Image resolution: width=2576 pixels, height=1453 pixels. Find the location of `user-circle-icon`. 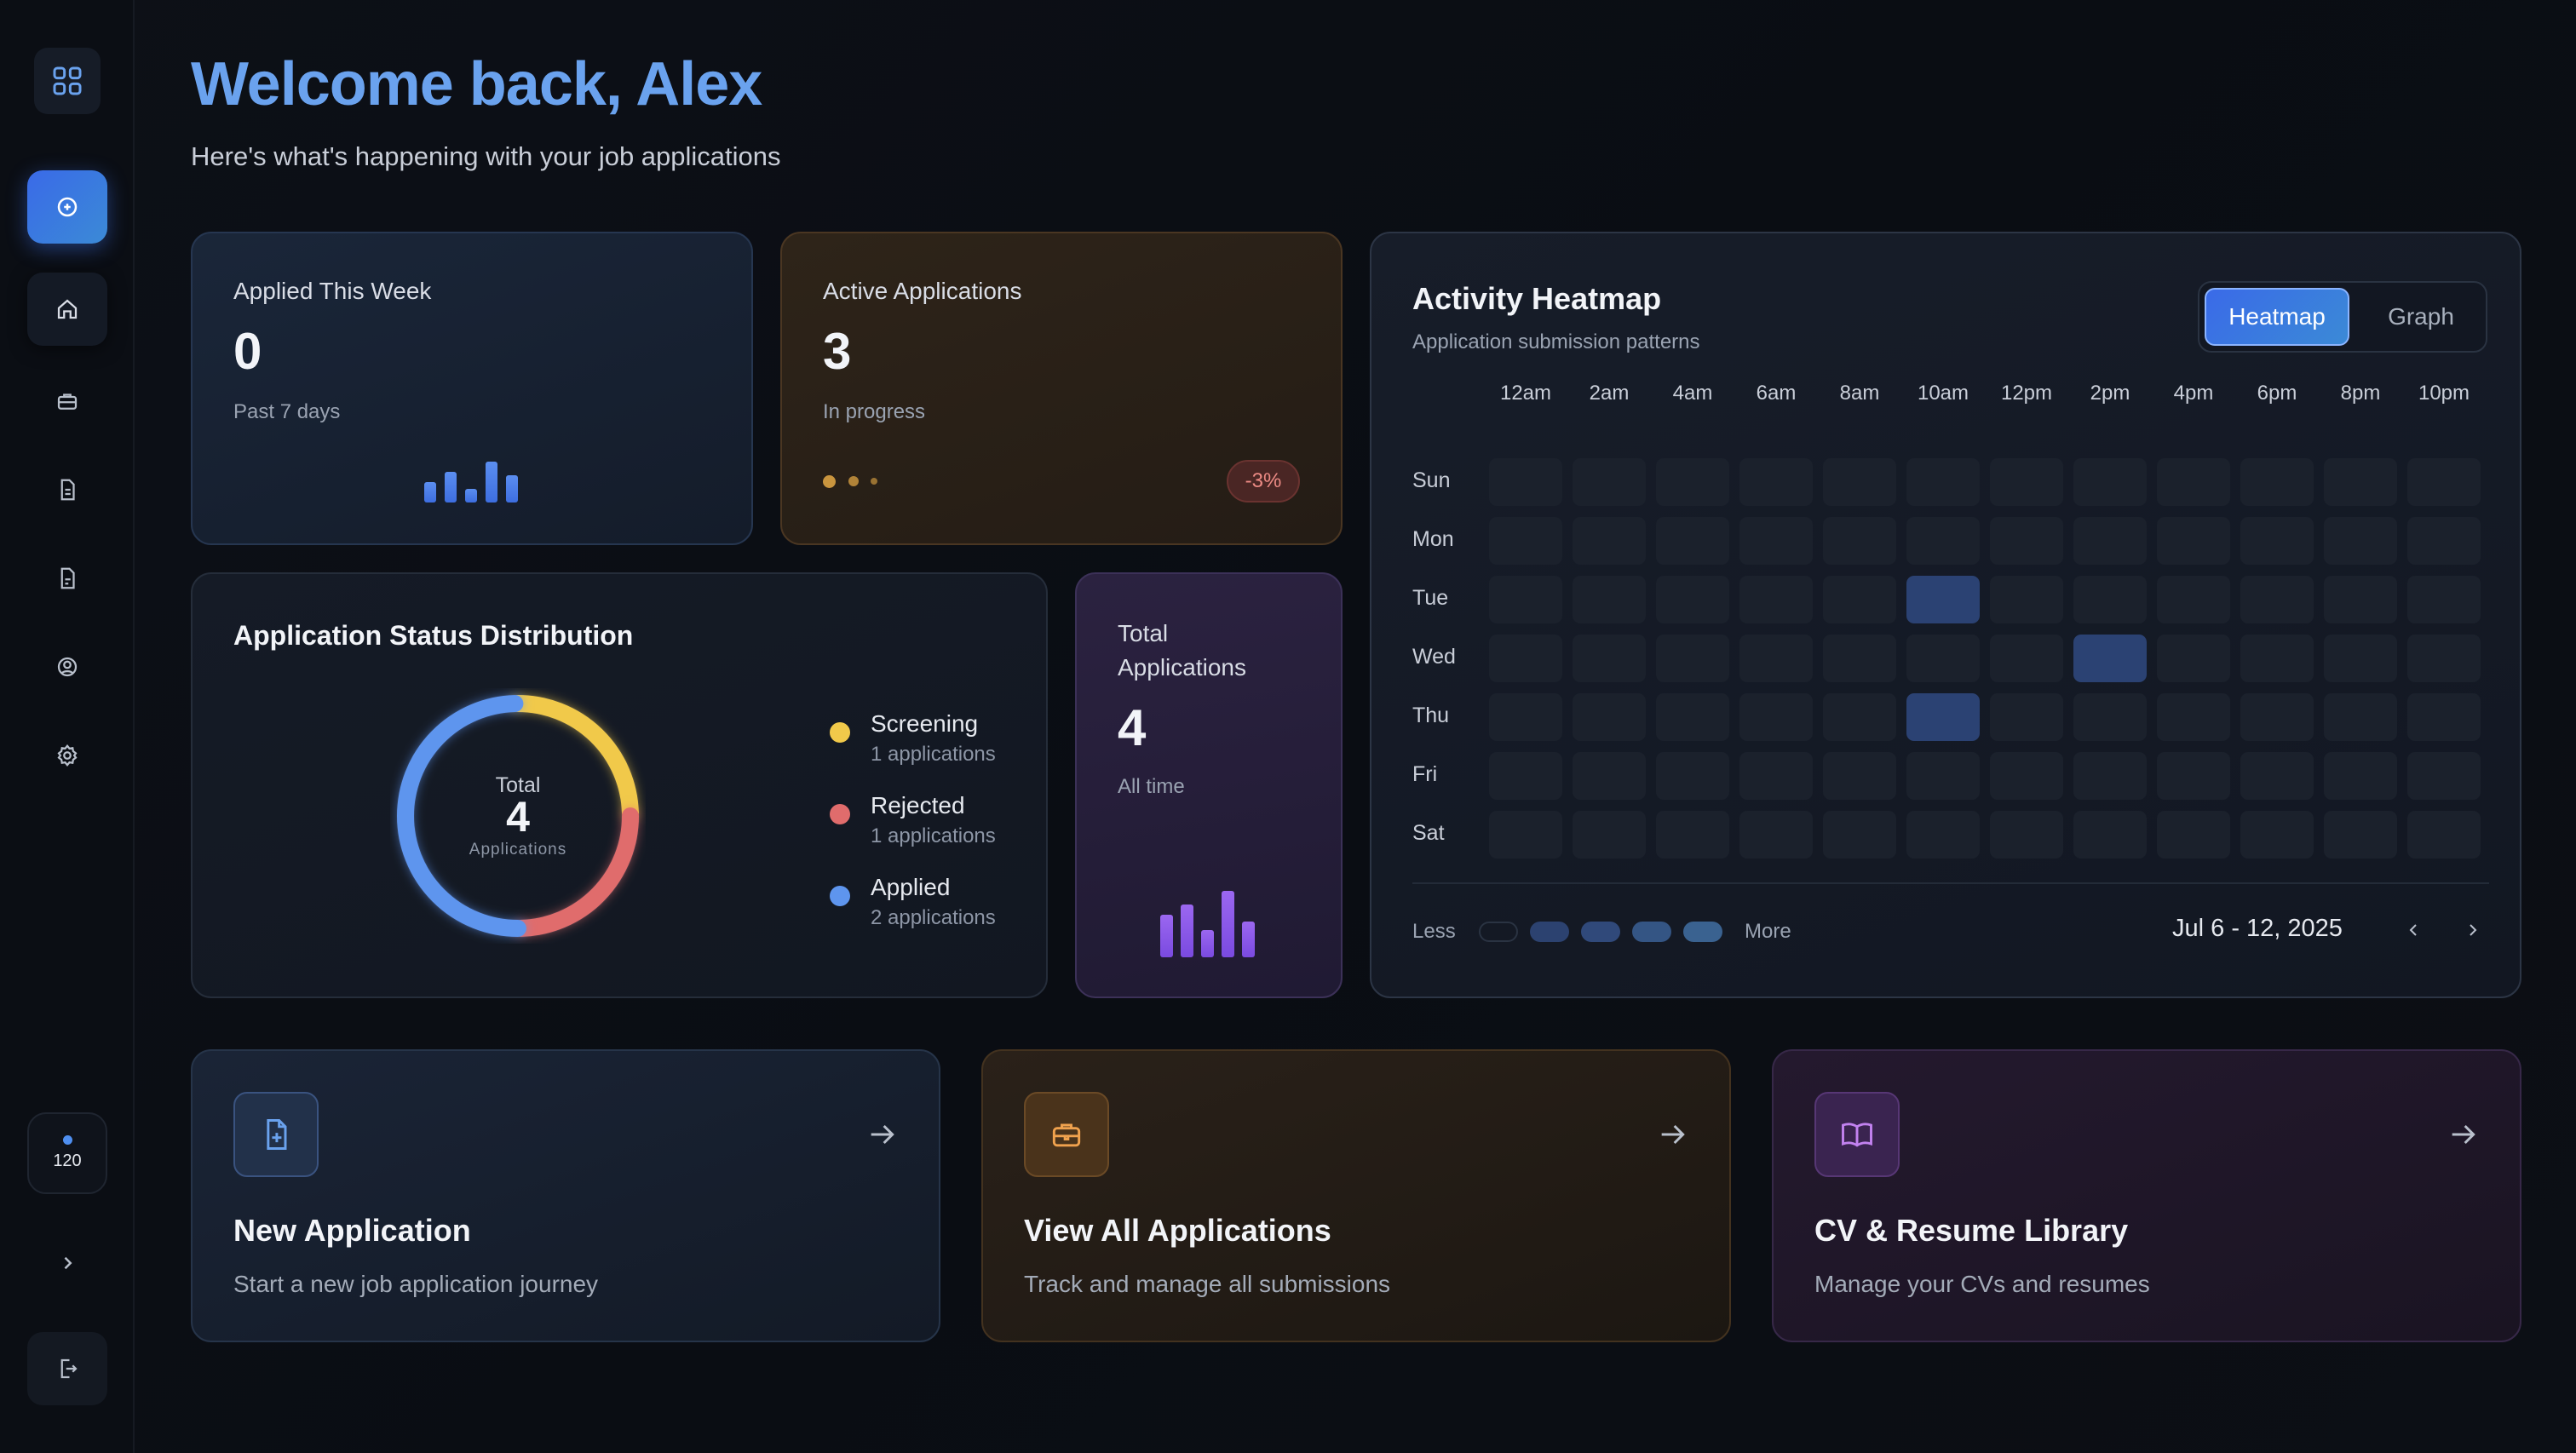

user-circle-icon is located at coordinates (67, 667).